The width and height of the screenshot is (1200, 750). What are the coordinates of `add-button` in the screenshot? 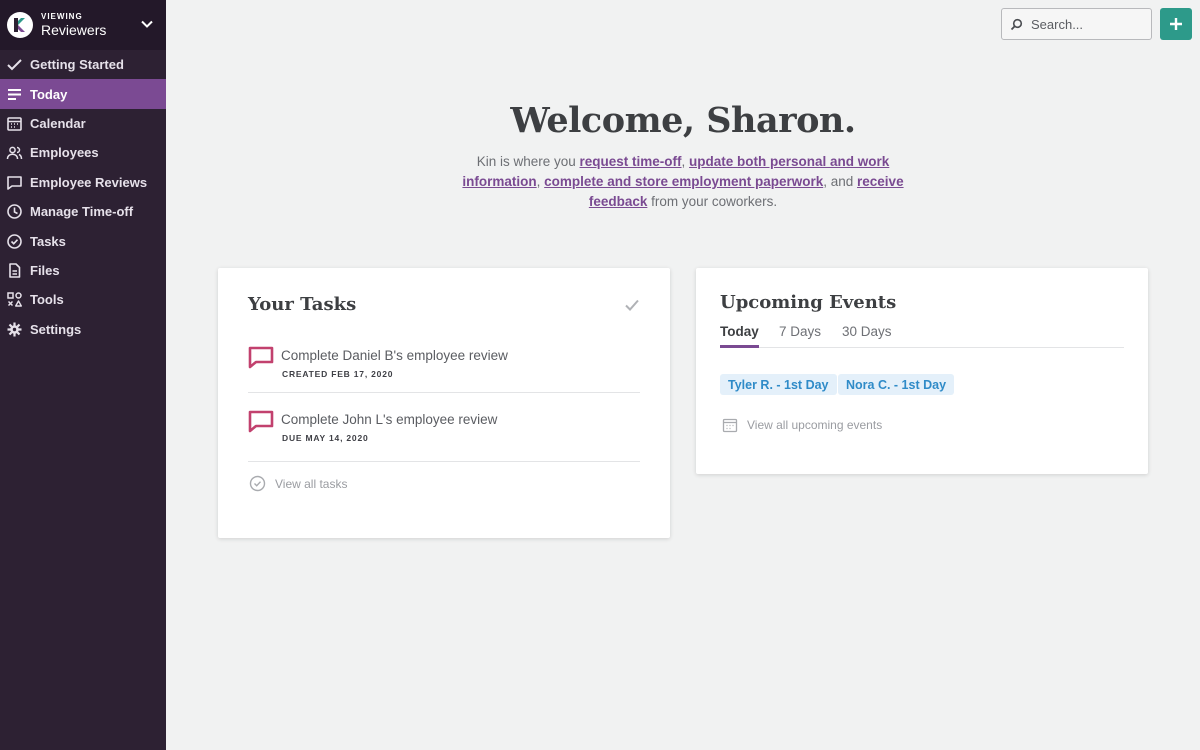 It's located at (1176, 24).